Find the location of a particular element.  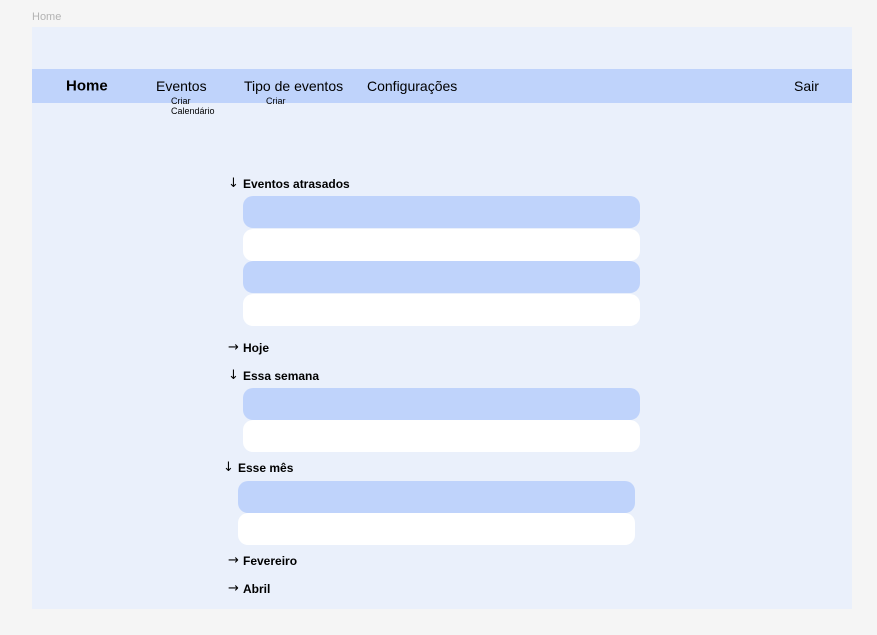

section-esse-mes: ↓ Esse mês is located at coordinates (258, 467).